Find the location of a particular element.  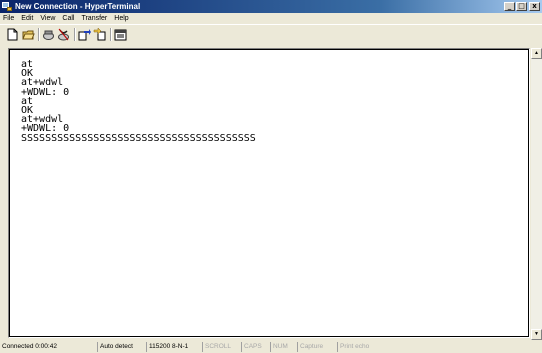

vertical-scrollbar: ▲ ▼ is located at coordinates (536, 194).